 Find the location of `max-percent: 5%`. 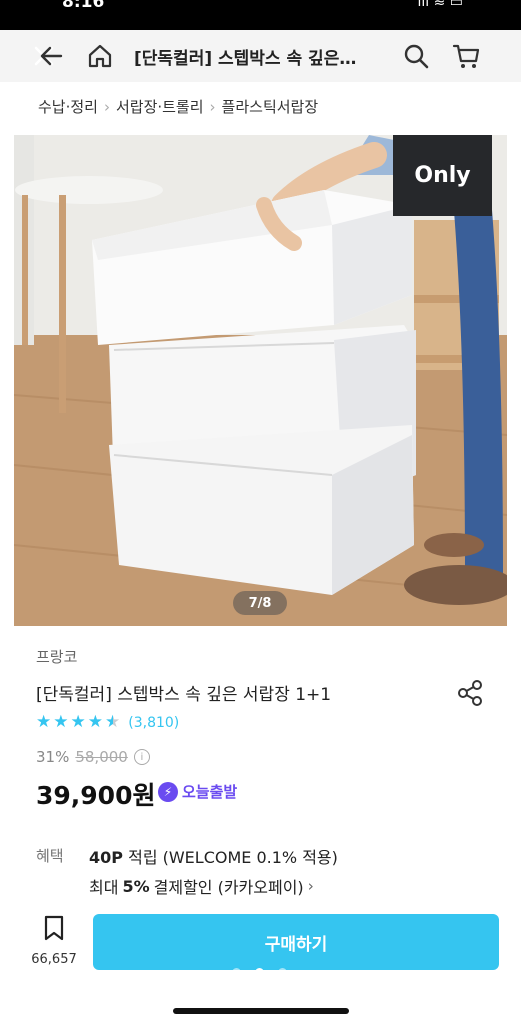

max-percent: 5% is located at coordinates (136, 886).